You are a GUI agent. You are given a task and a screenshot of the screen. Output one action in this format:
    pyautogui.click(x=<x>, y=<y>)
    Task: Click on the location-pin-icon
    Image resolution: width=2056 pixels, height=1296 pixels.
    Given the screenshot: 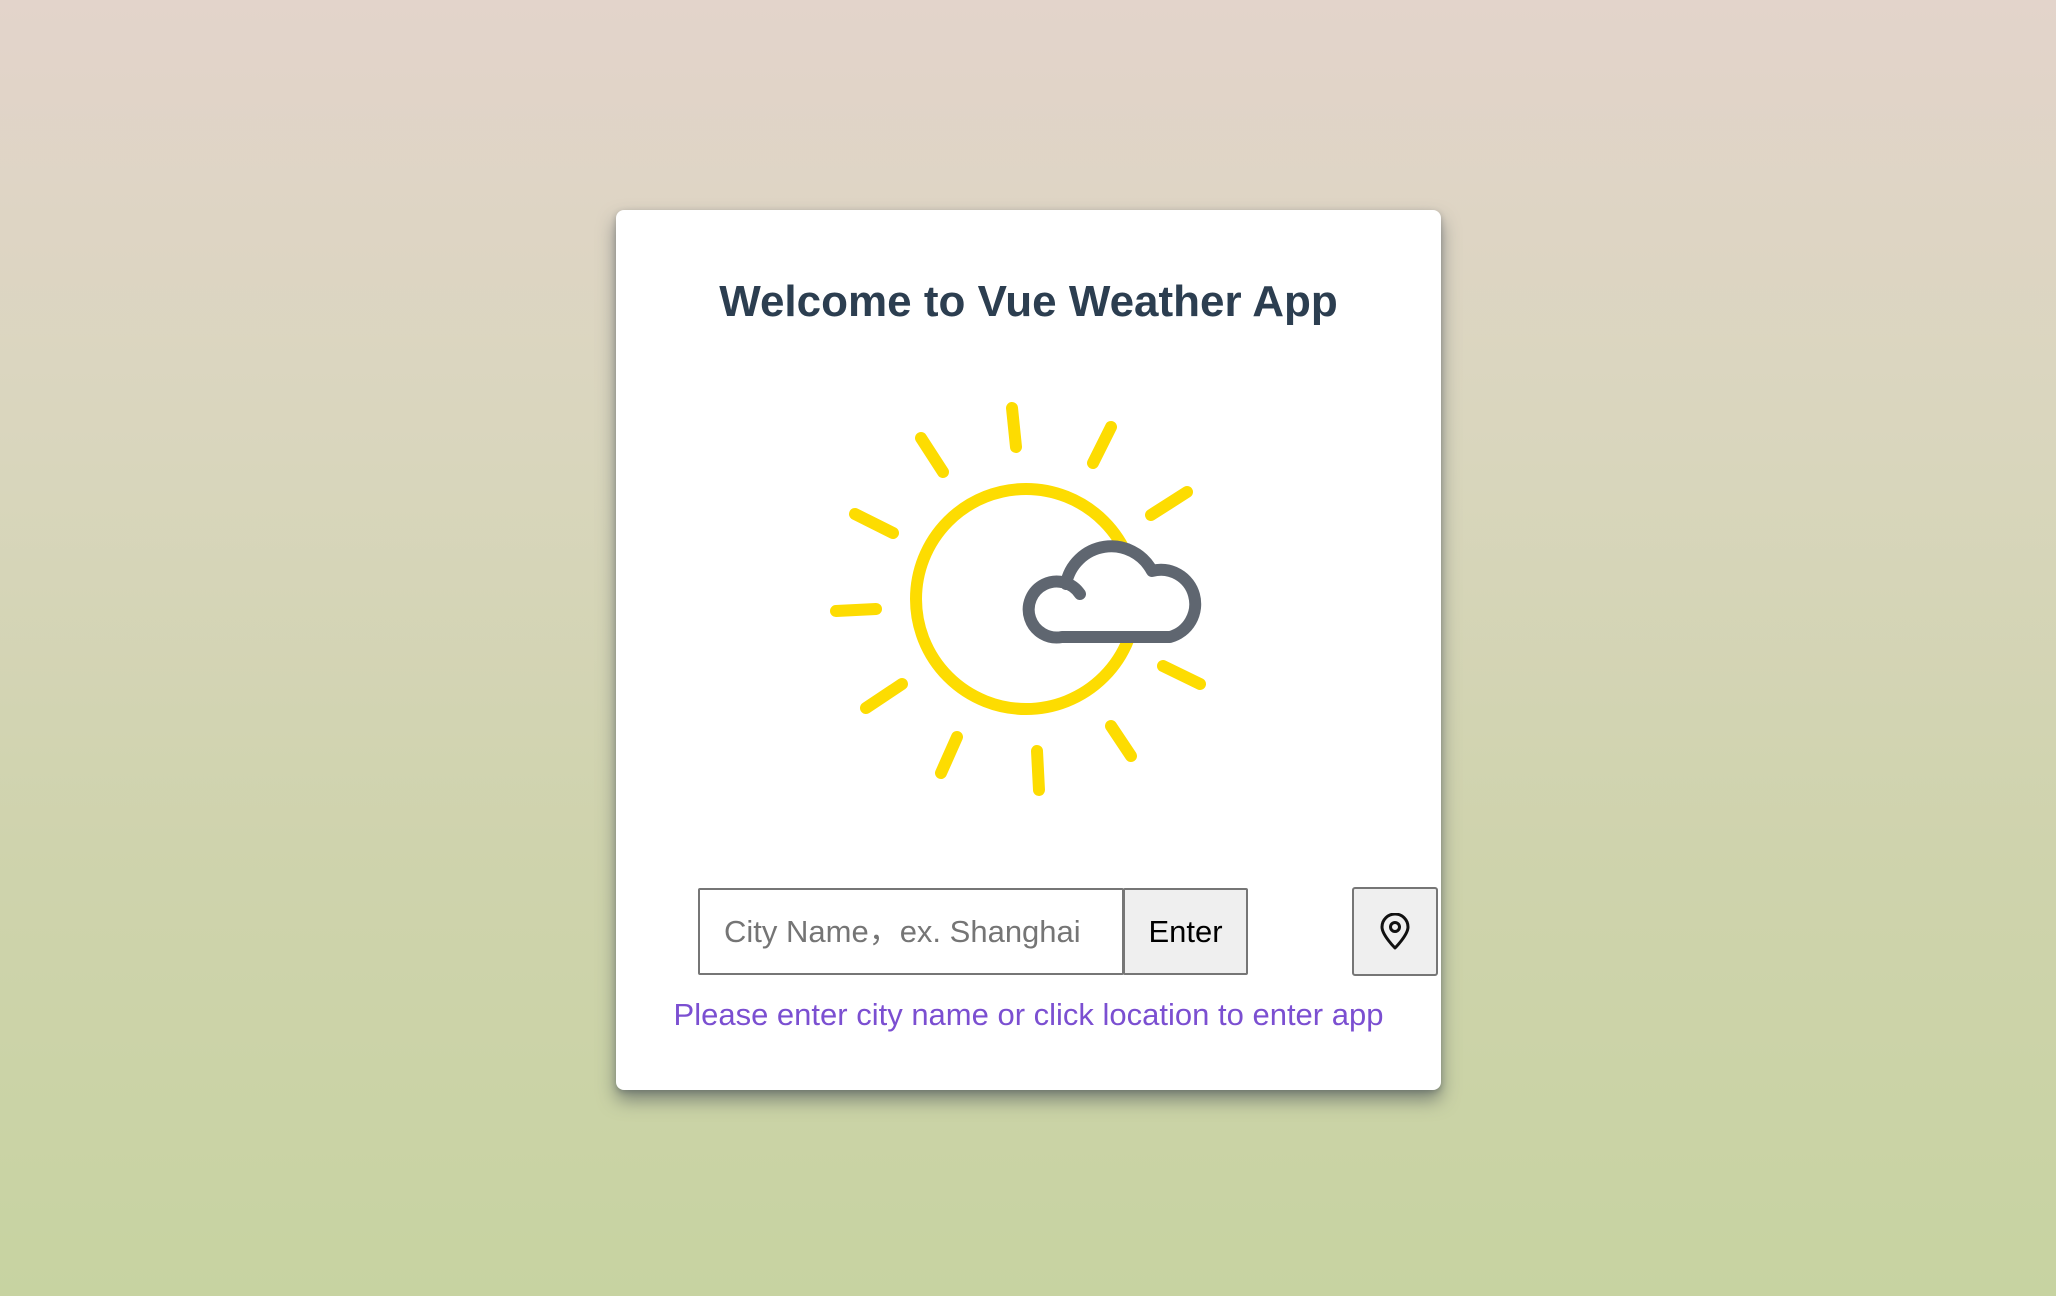 What is the action you would take?
    pyautogui.click(x=1395, y=931)
    